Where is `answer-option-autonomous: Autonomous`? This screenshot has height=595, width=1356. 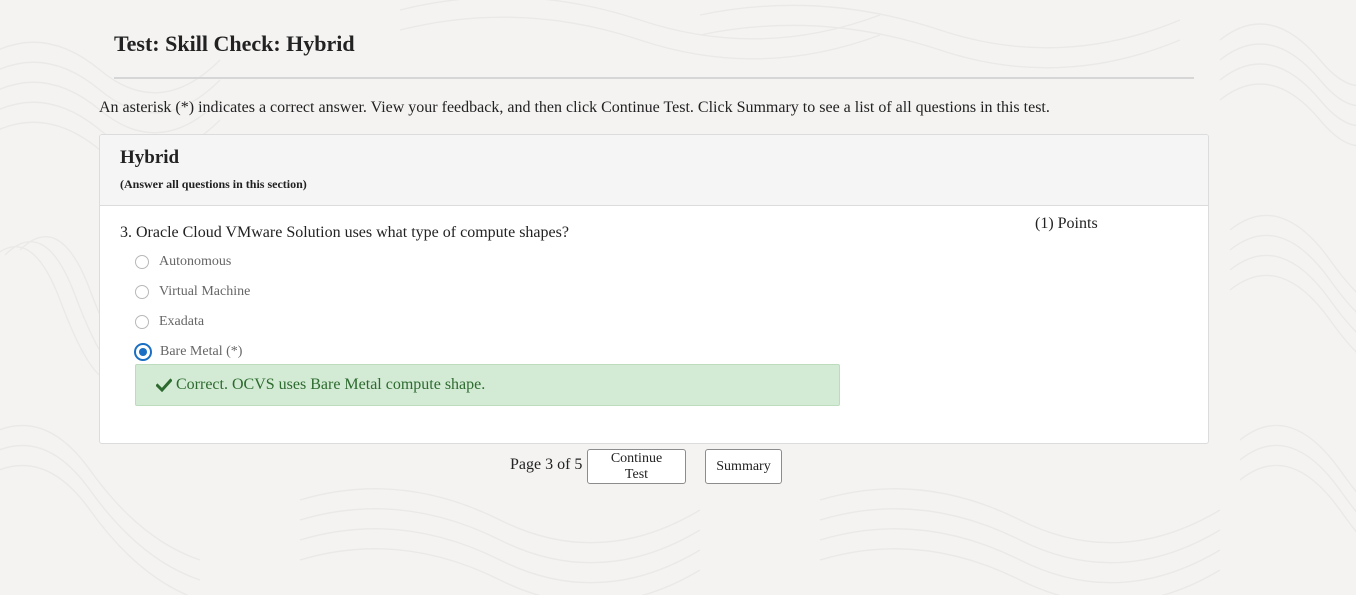
answer-option-autonomous: Autonomous is located at coordinates (183, 262).